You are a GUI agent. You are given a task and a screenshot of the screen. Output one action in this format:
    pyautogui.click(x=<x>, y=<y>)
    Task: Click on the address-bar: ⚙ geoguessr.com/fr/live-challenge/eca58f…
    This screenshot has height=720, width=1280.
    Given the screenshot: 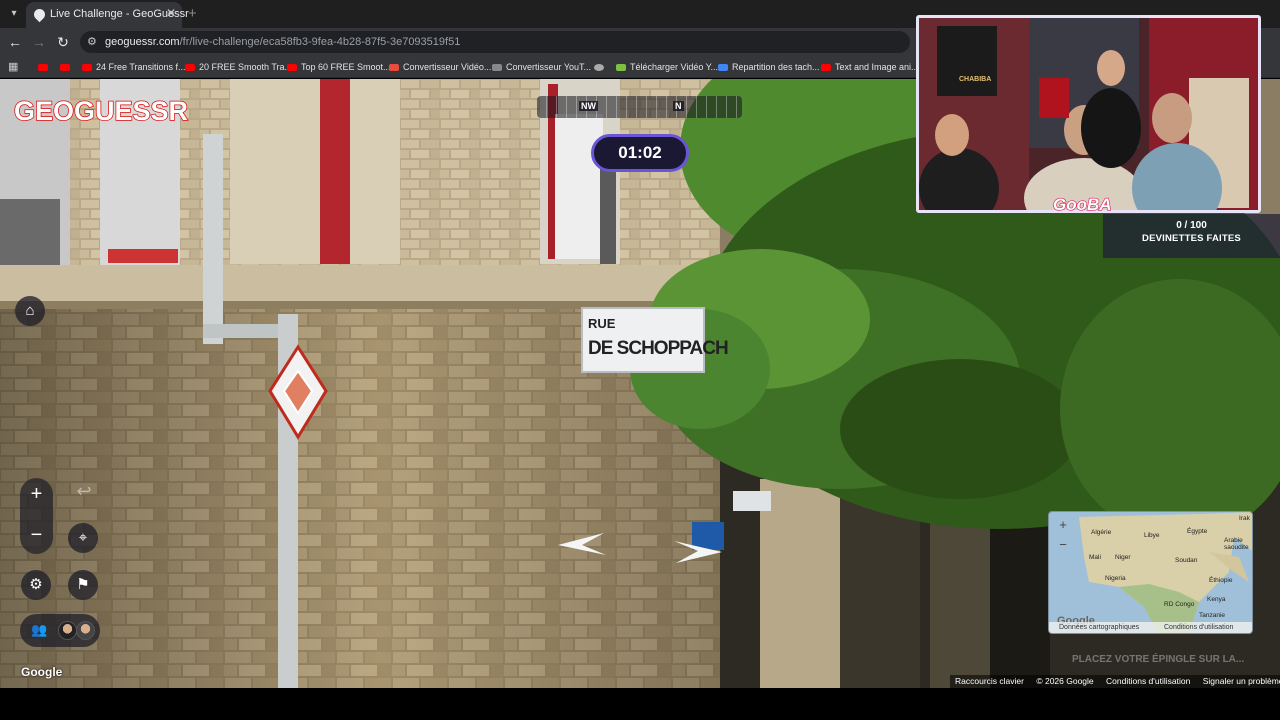 What is the action you would take?
    pyautogui.click(x=495, y=42)
    